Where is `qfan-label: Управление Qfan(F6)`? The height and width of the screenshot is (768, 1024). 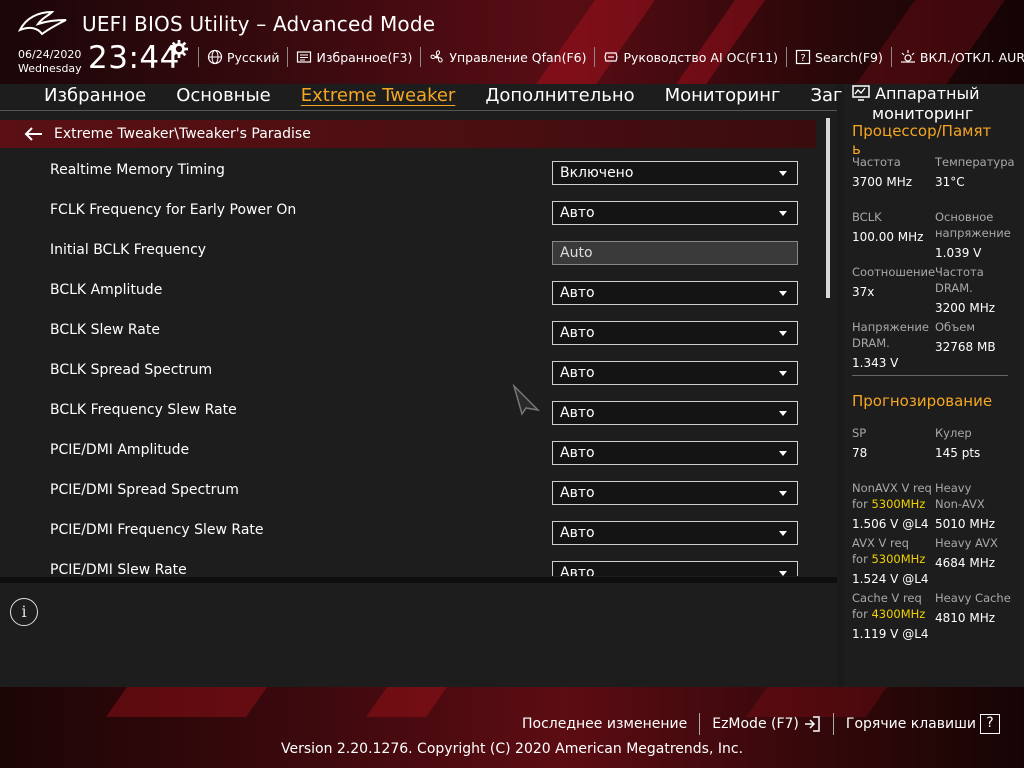 qfan-label: Управление Qfan(F6) is located at coordinates (518, 57).